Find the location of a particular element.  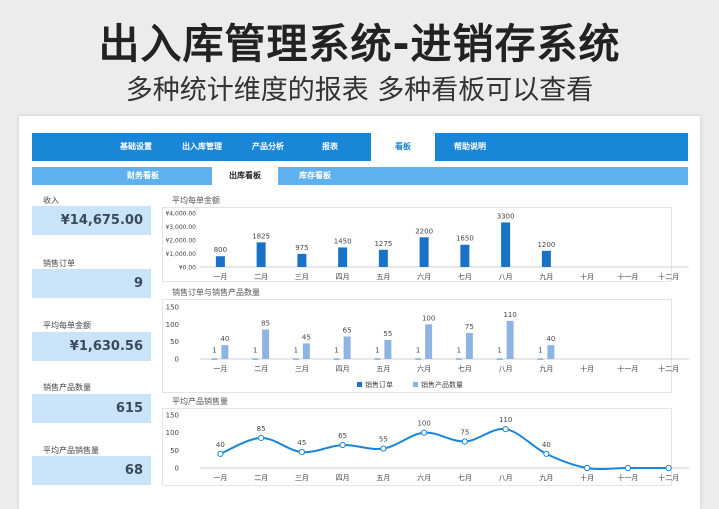

nav-item-inout-management: 出入库管理 is located at coordinates (202, 147).